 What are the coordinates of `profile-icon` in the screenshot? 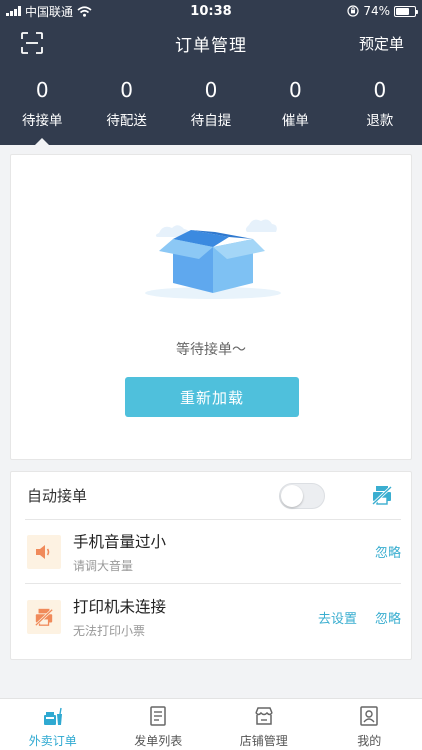 It's located at (369, 716).